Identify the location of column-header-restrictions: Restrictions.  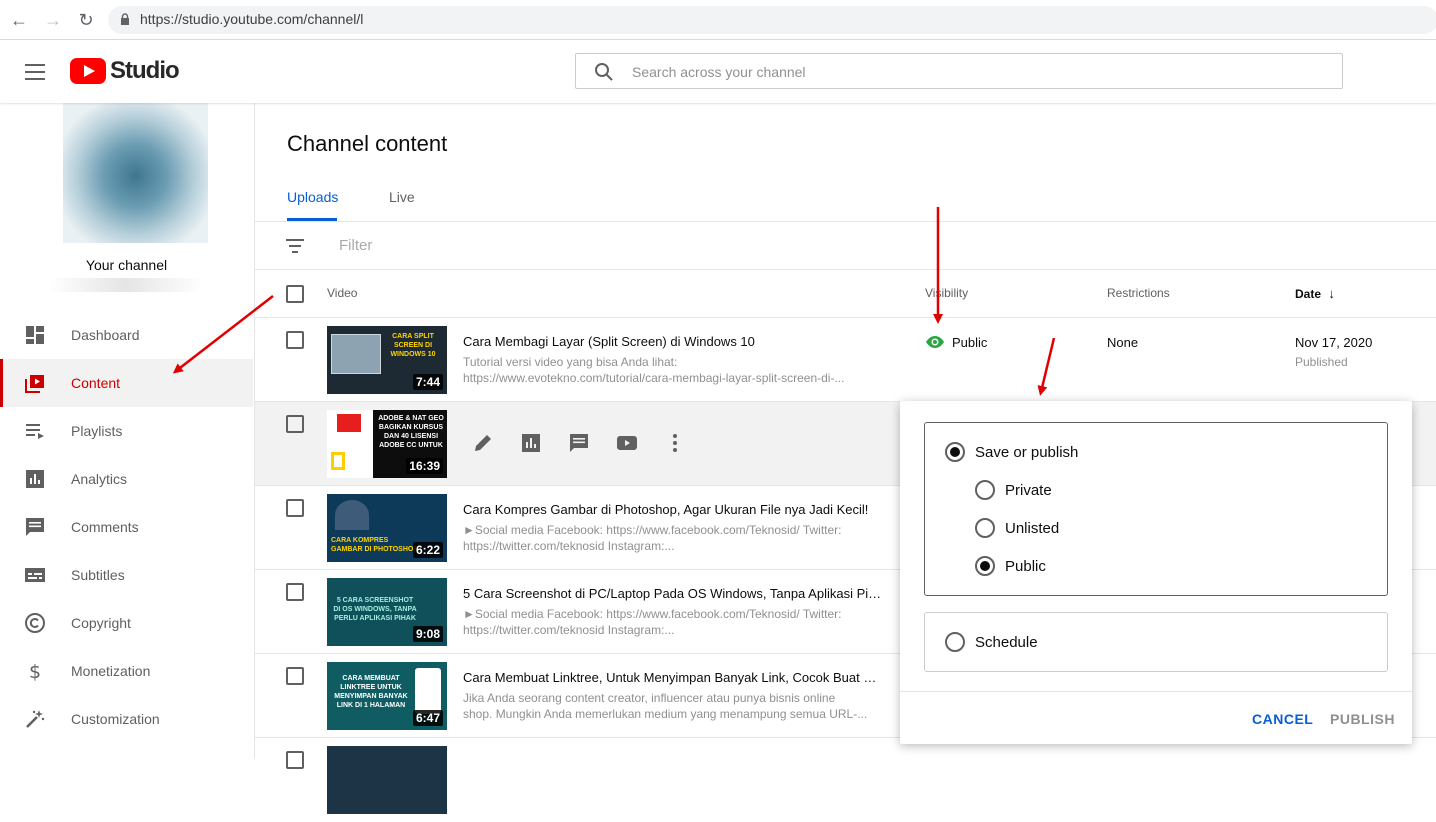
(1138, 293).